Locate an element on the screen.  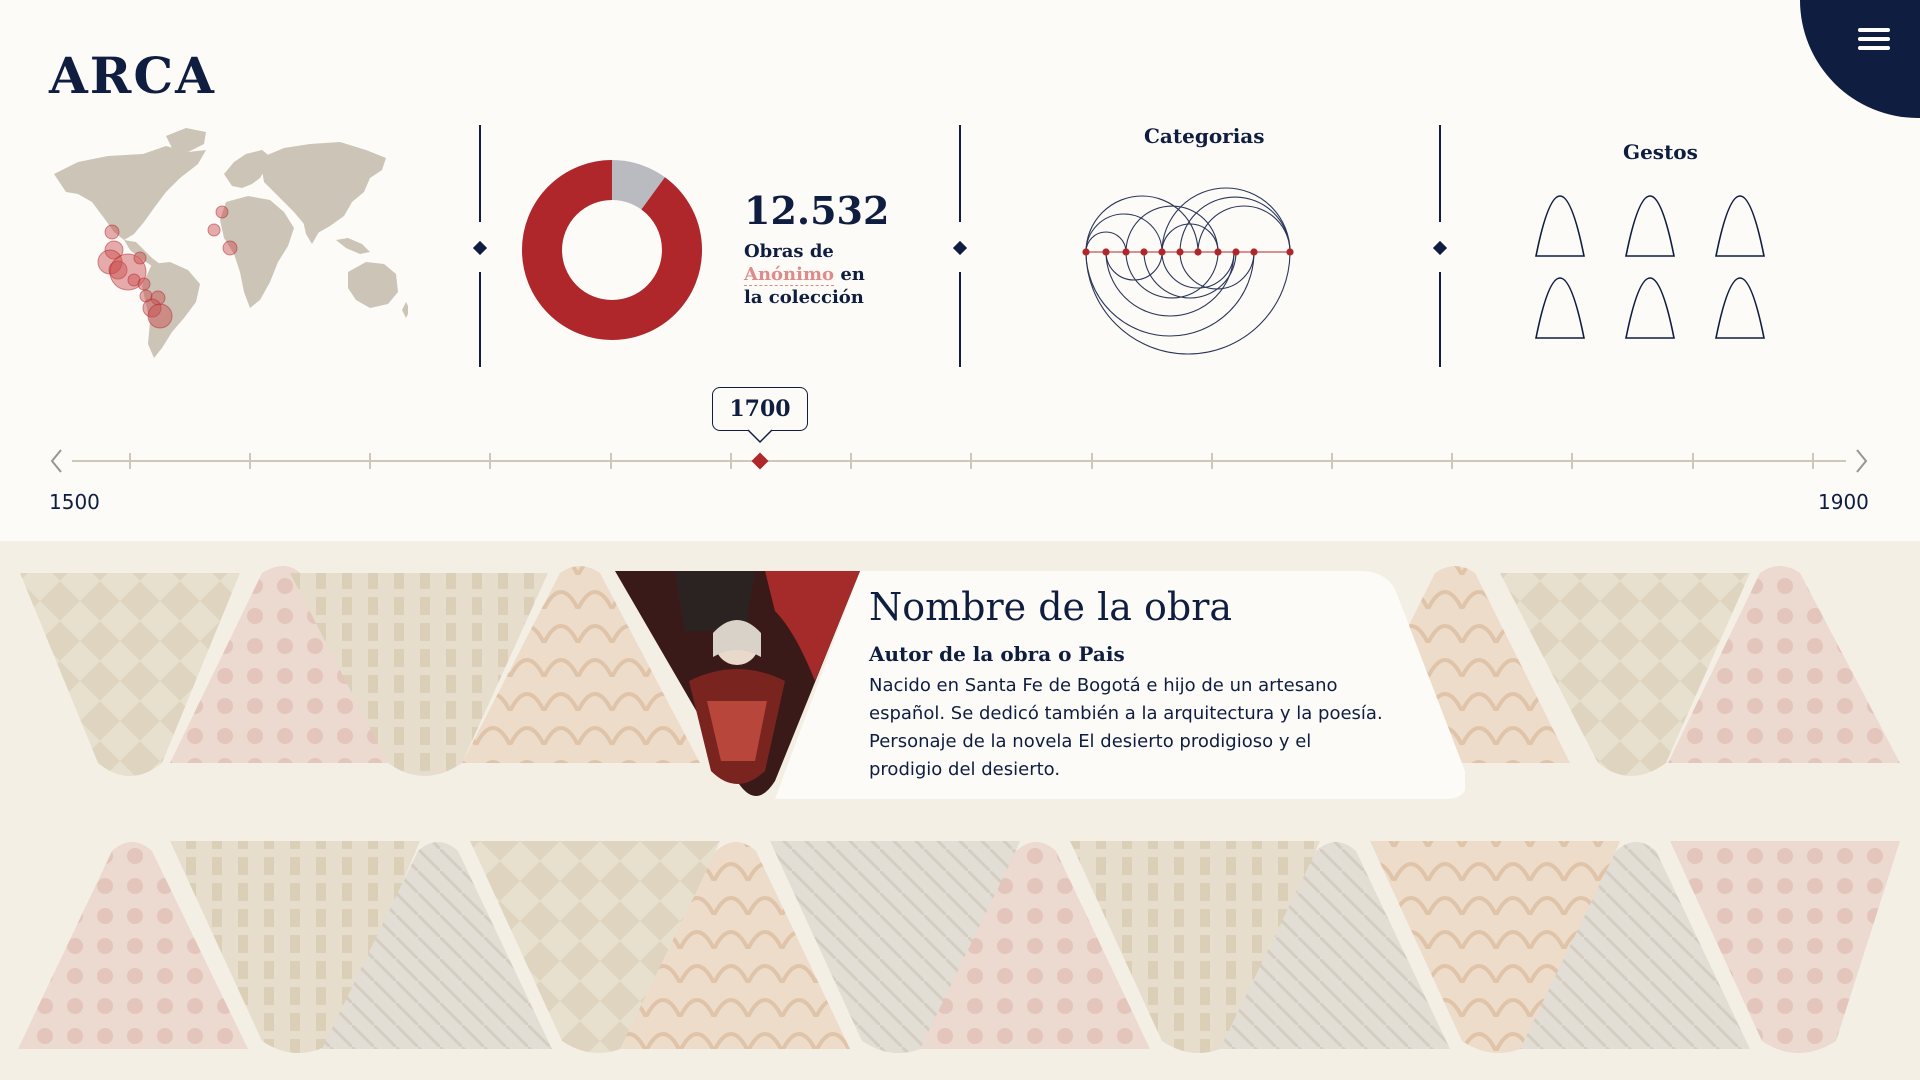
categories-arc-diagram is located at coordinates (1190, 273).